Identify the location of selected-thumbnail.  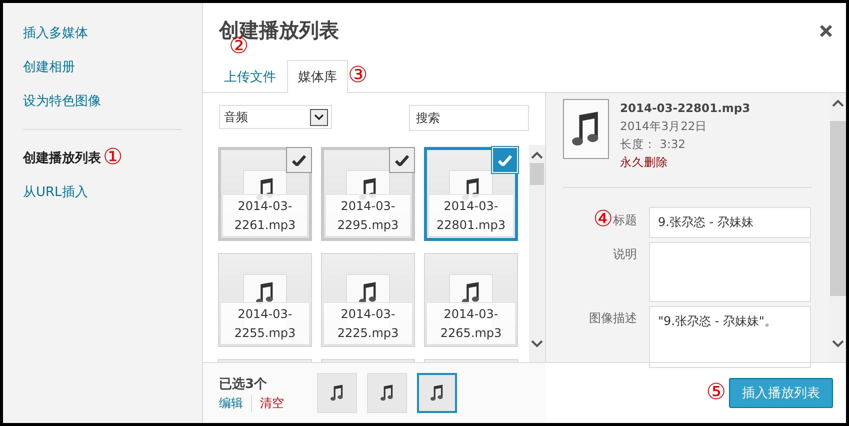
(437, 393).